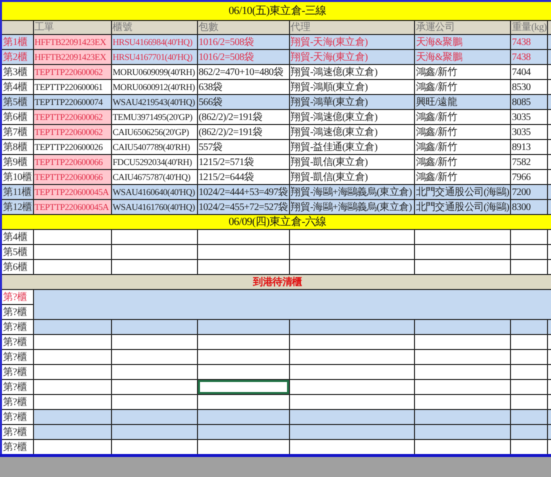  I want to click on row-label: 第2櫃, so click(17, 57).